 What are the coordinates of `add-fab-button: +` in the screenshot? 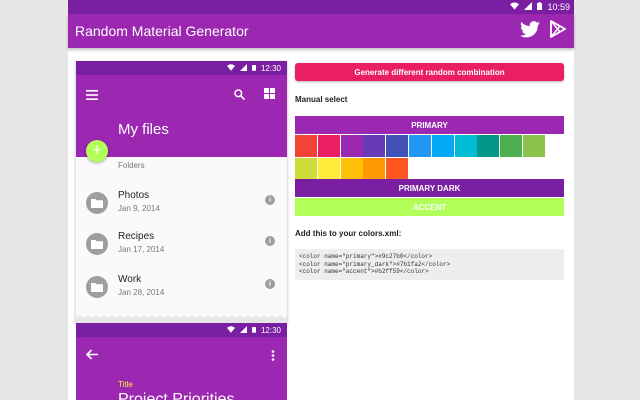 It's located at (97, 151).